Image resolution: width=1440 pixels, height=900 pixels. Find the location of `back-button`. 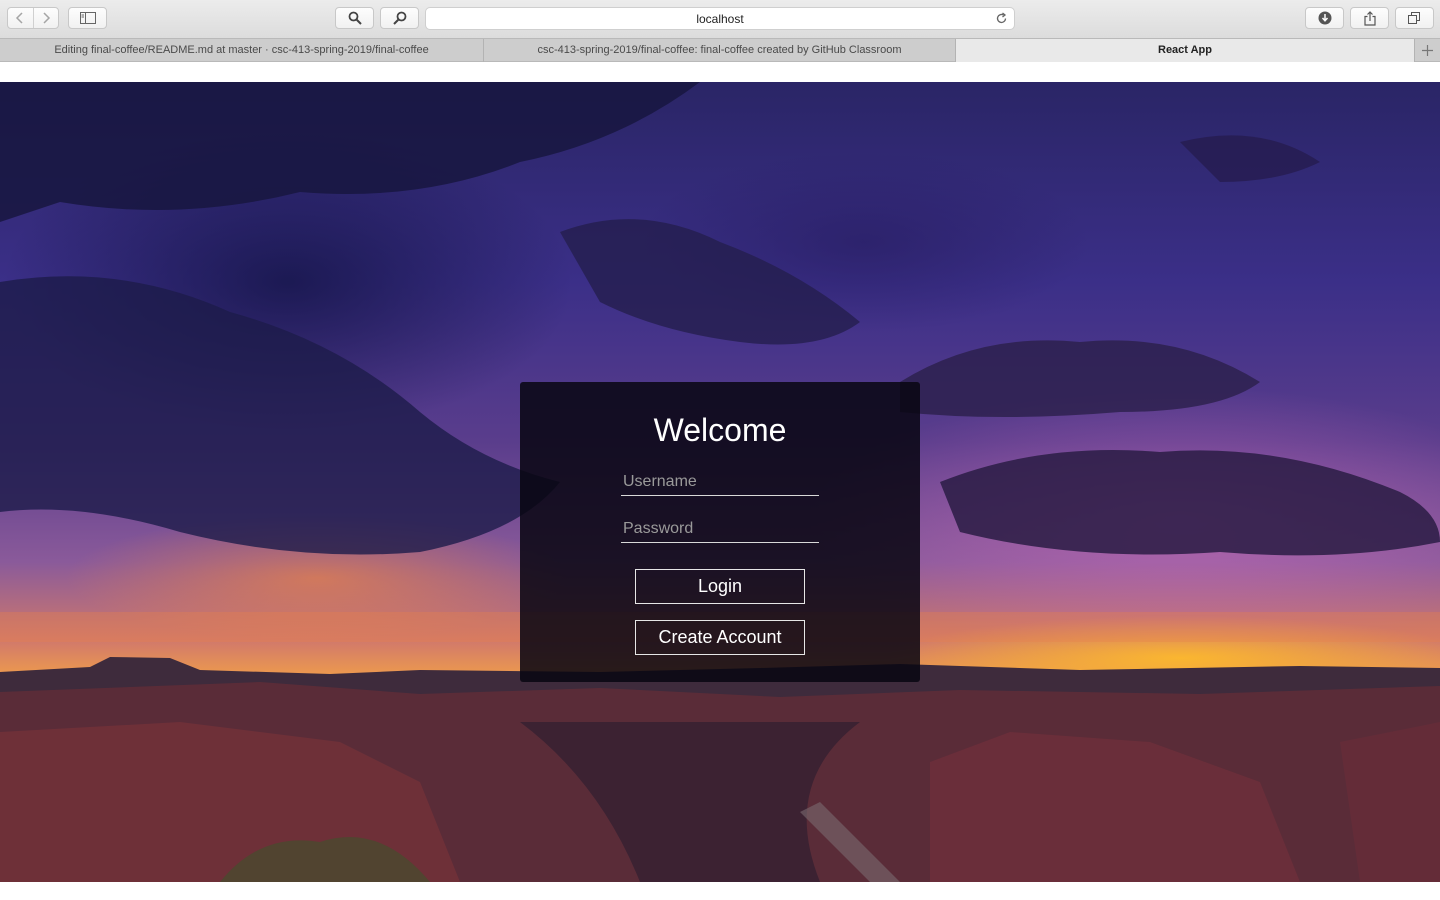

back-button is located at coordinates (20, 18).